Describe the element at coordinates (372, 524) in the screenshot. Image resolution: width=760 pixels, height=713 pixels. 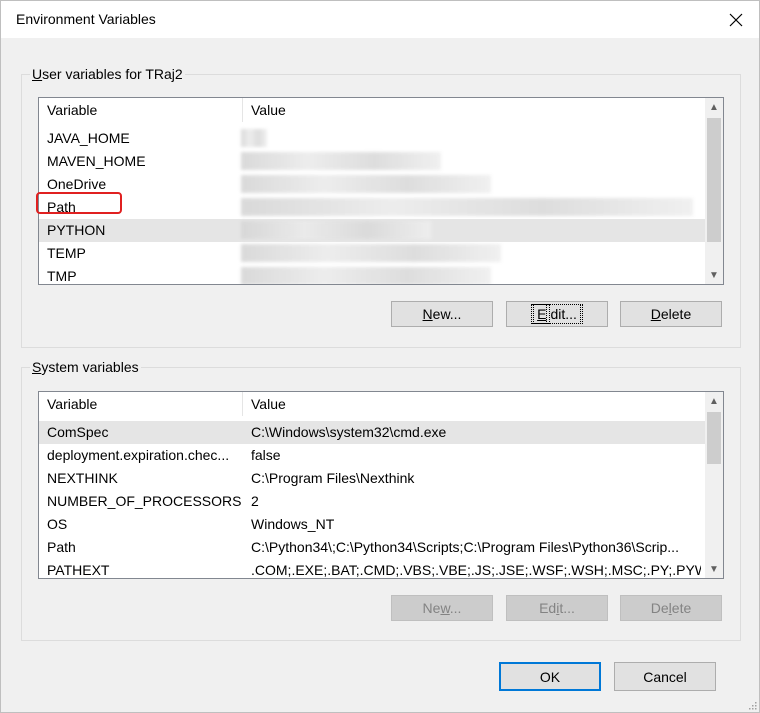
I see `table-row: OS Windows_NT` at that location.